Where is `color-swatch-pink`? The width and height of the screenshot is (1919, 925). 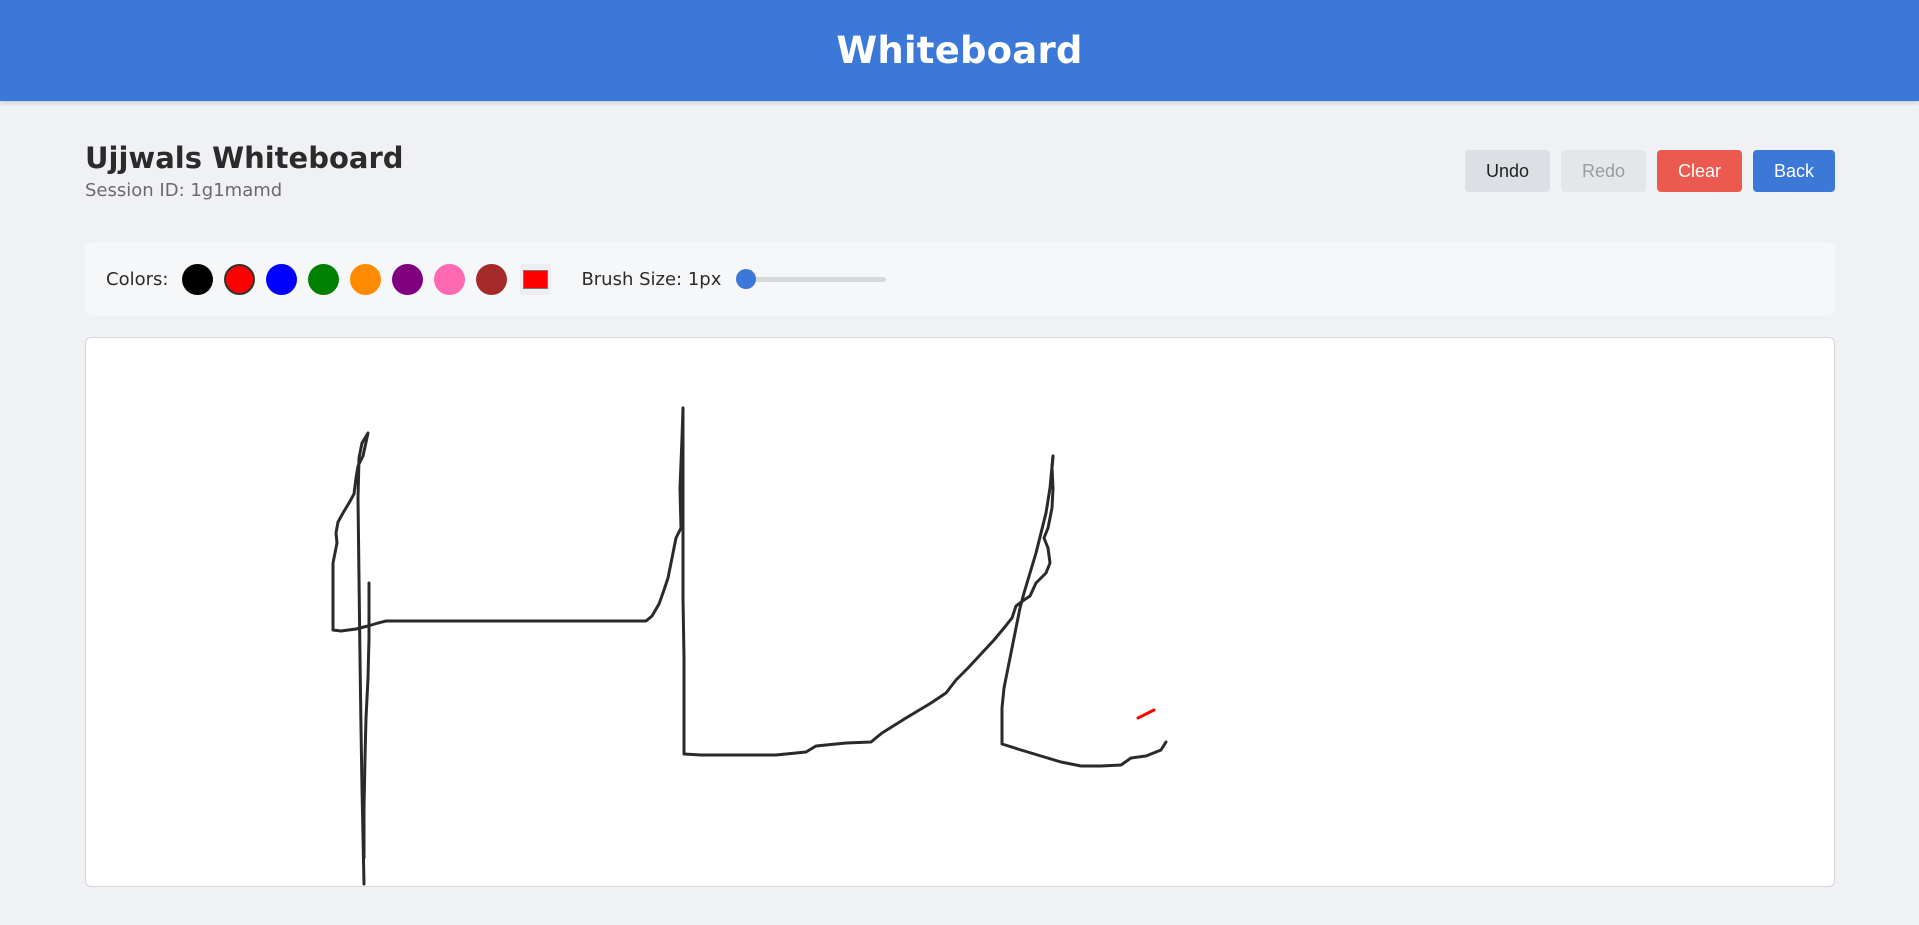
color-swatch-pink is located at coordinates (450, 279).